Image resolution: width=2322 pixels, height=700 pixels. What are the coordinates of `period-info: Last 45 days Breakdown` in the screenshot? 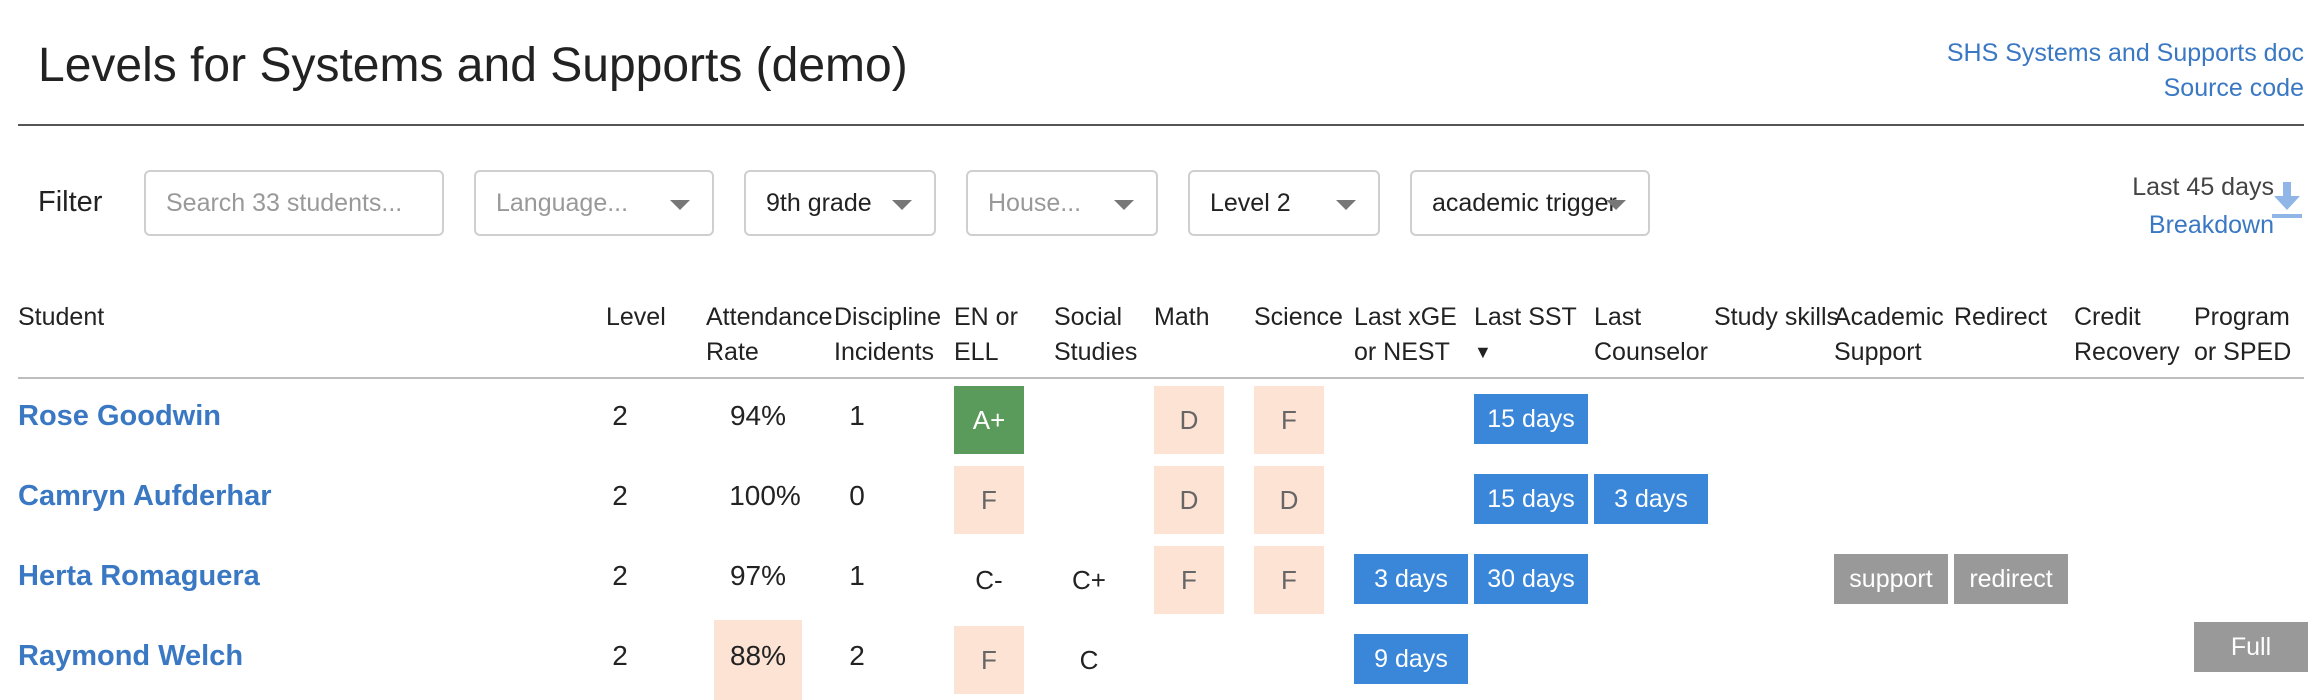 It's located at (2203, 206).